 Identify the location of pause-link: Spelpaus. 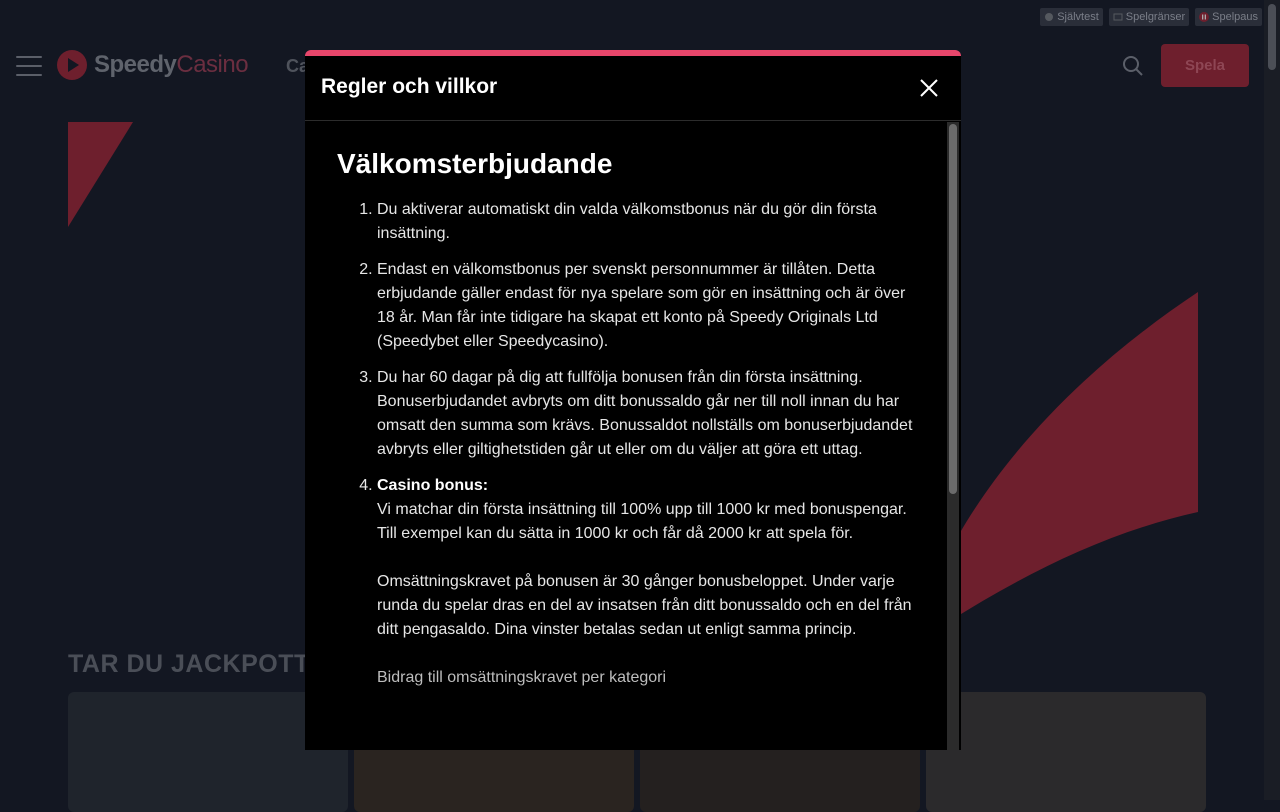
(1228, 17).